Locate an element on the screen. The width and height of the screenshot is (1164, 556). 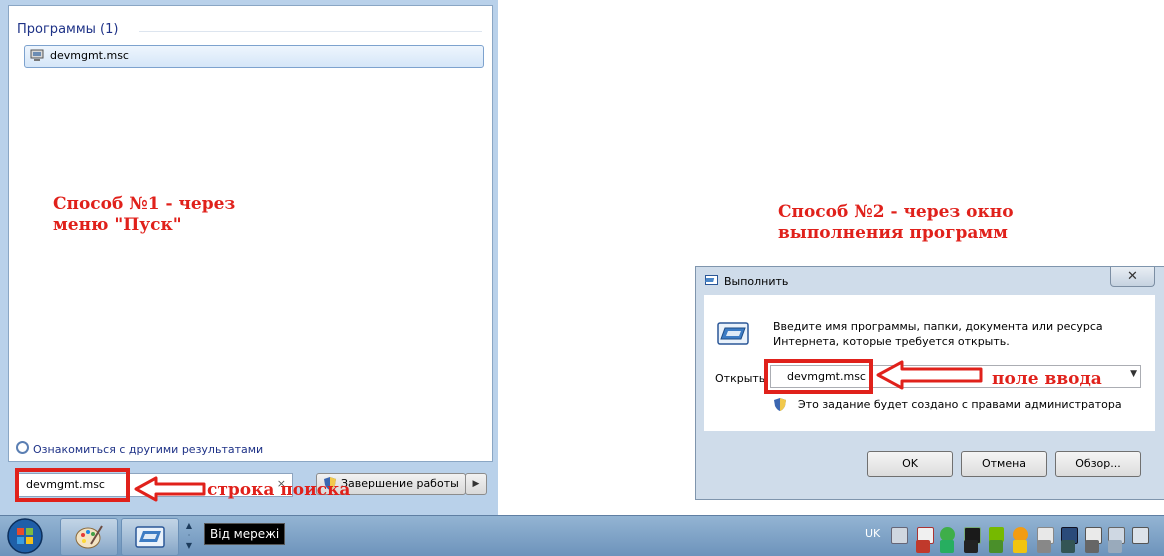
method1-line2: меню "Пуск" is located at coordinates (117, 225).